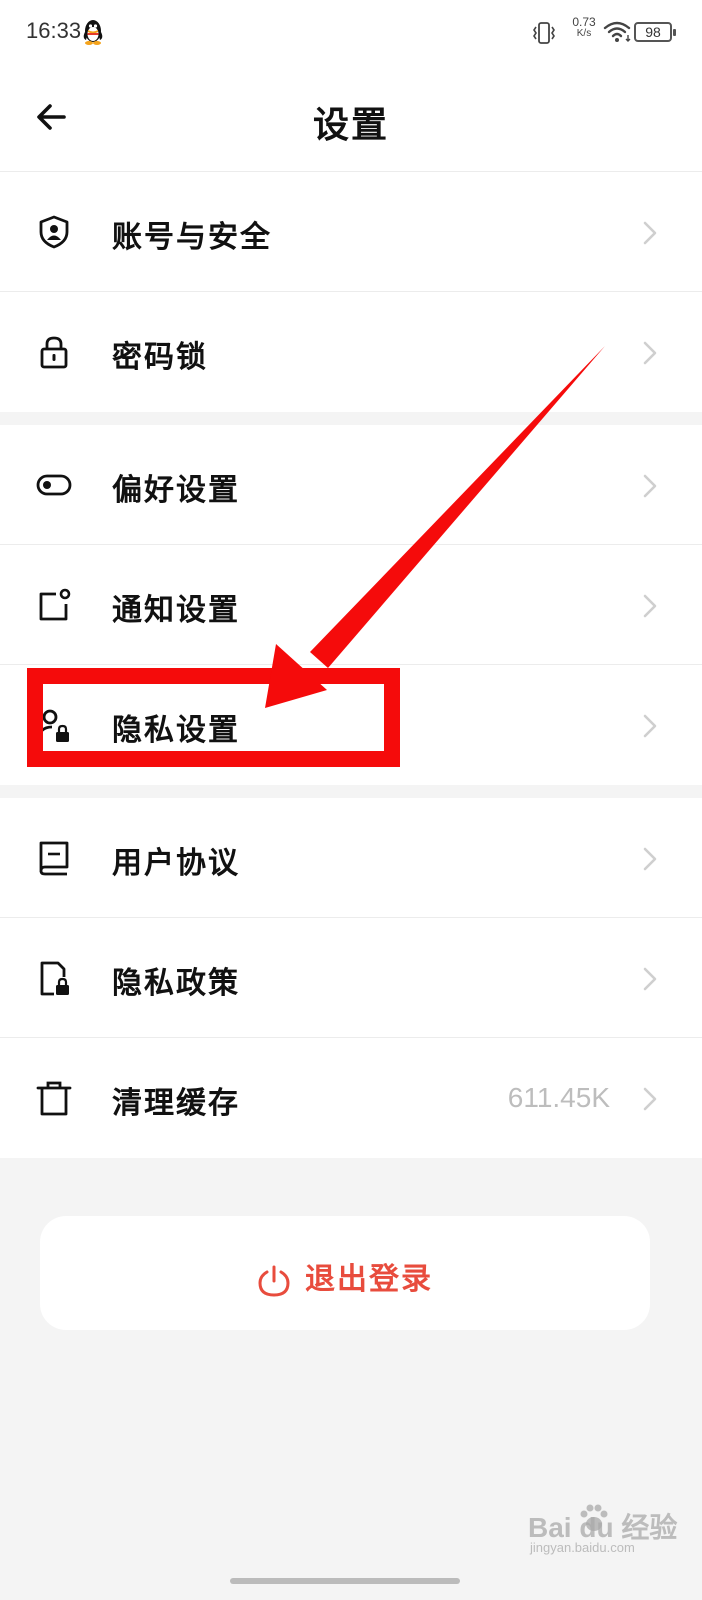 The height and width of the screenshot is (1600, 702). Describe the element at coordinates (544, 33) in the screenshot. I see `vibrate-icon` at that location.